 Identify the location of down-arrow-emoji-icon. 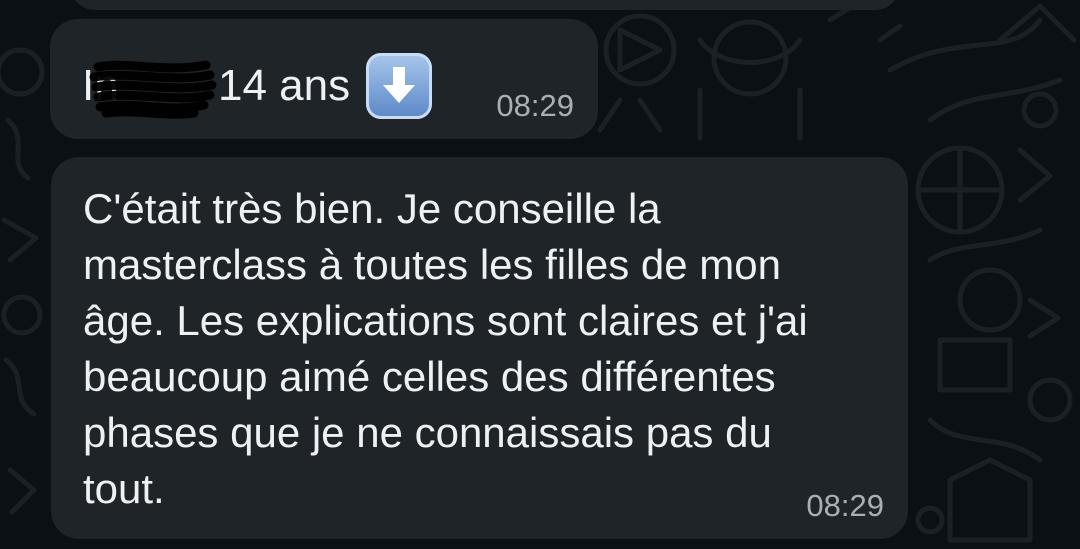
(399, 86).